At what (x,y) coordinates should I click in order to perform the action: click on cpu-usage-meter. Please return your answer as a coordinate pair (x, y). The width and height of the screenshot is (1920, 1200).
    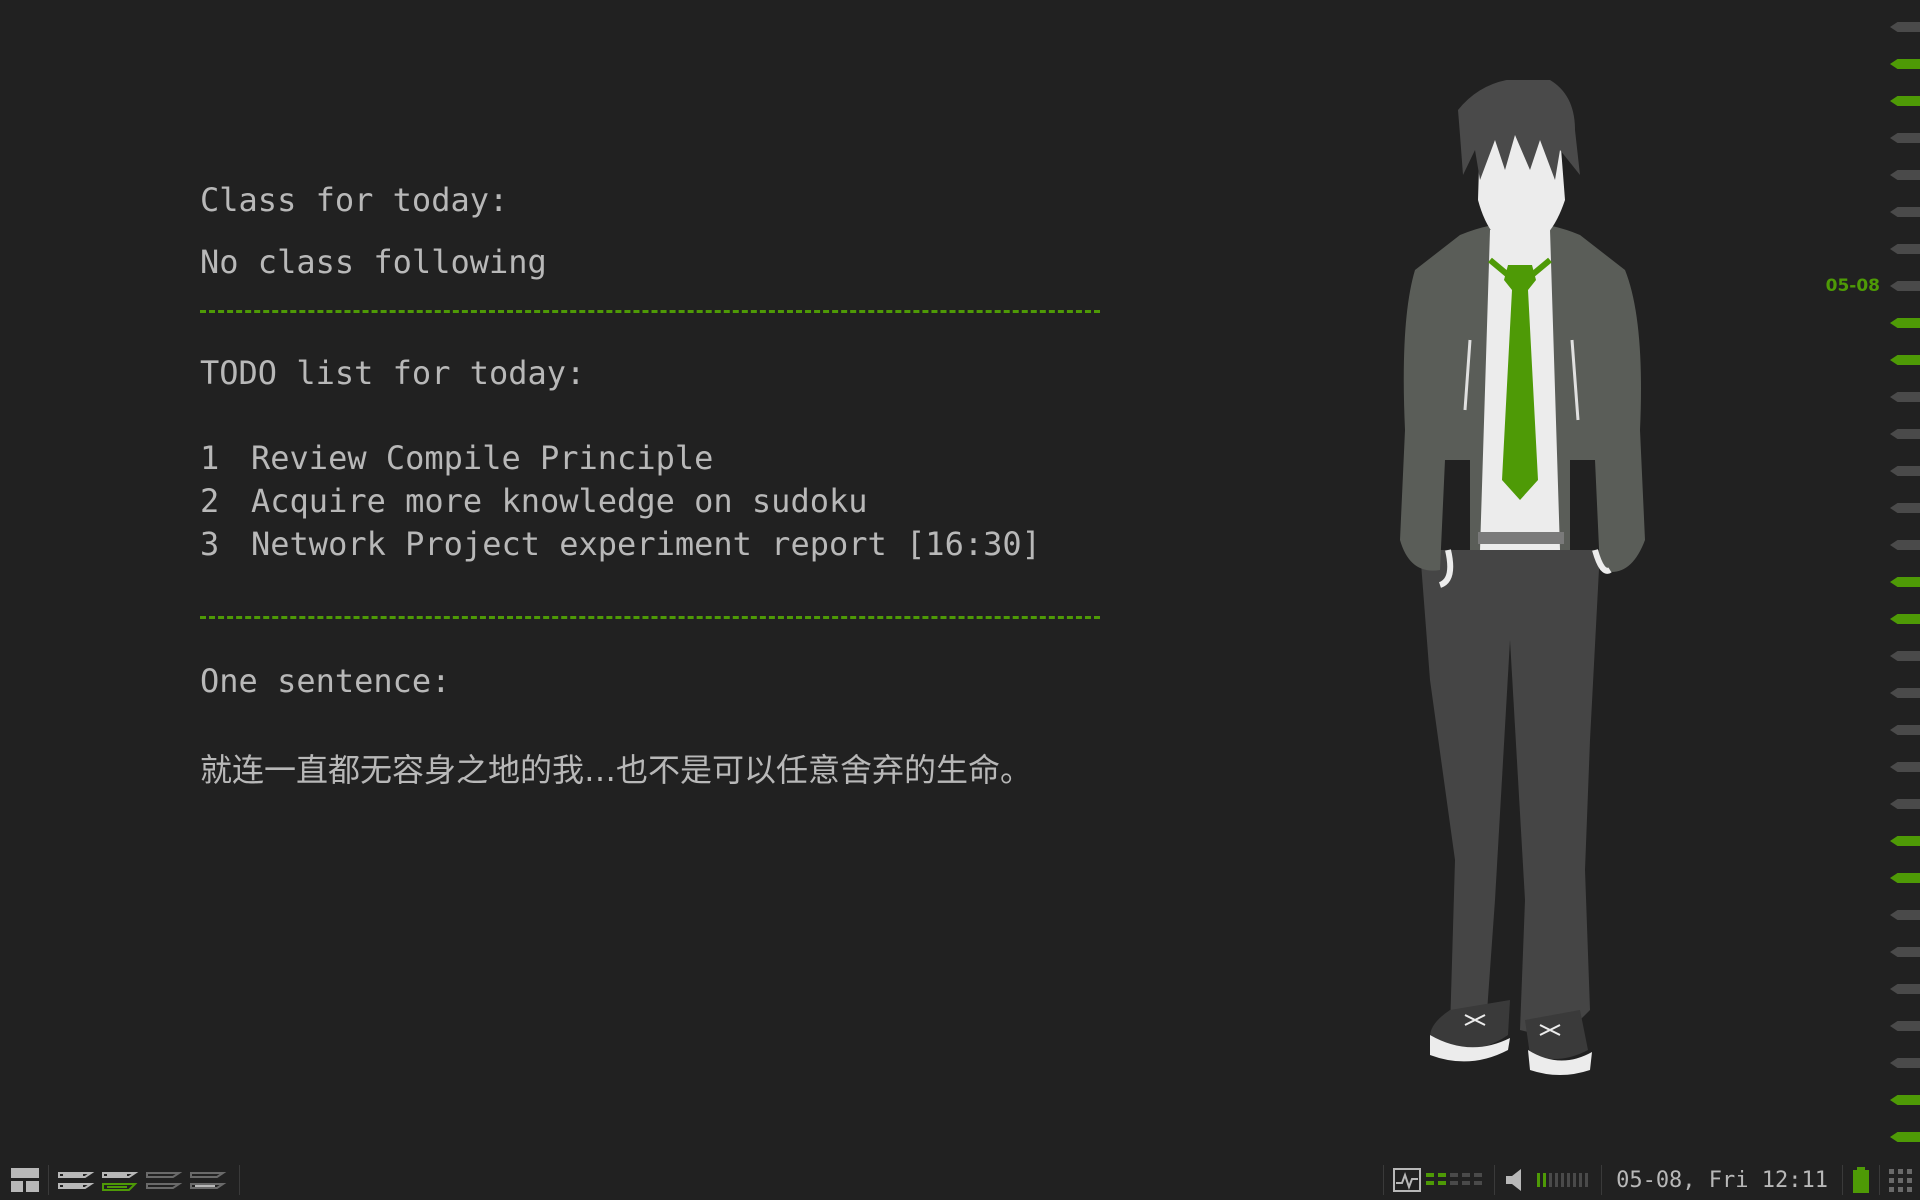
    Looking at the image, I should click on (1454, 1179).